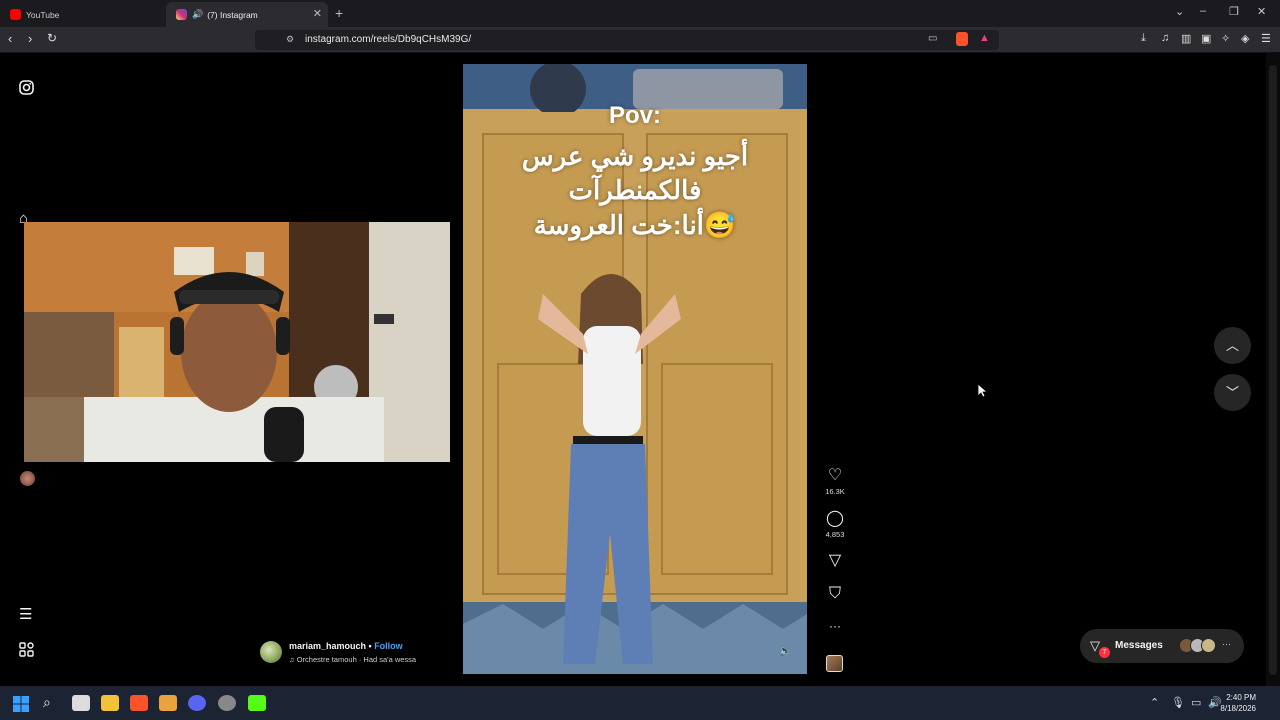 This screenshot has height=720, width=1280. I want to click on brave-browser-icon, so click(139, 703).